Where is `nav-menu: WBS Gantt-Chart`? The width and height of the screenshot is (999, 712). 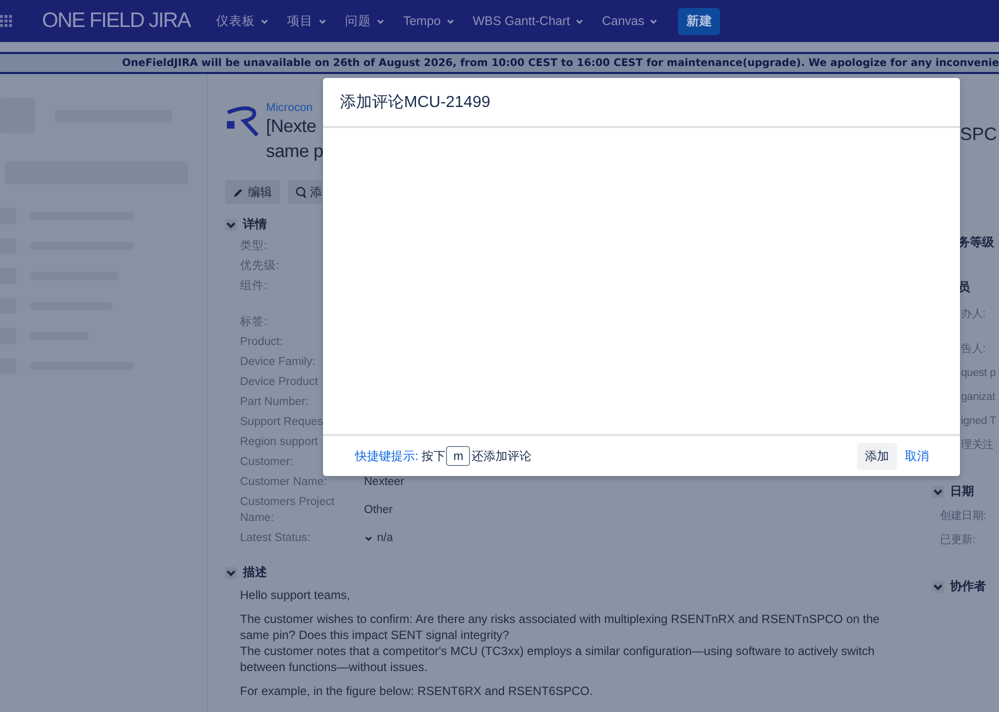 nav-menu: WBS Gantt-Chart is located at coordinates (528, 21).